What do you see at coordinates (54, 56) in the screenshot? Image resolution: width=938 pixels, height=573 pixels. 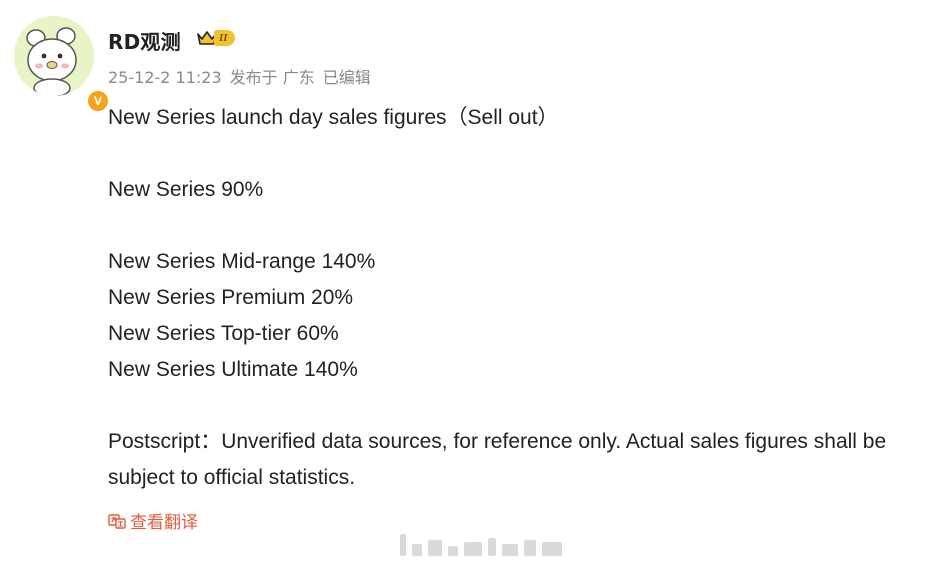 I see `avatar-bear-icon` at bounding box center [54, 56].